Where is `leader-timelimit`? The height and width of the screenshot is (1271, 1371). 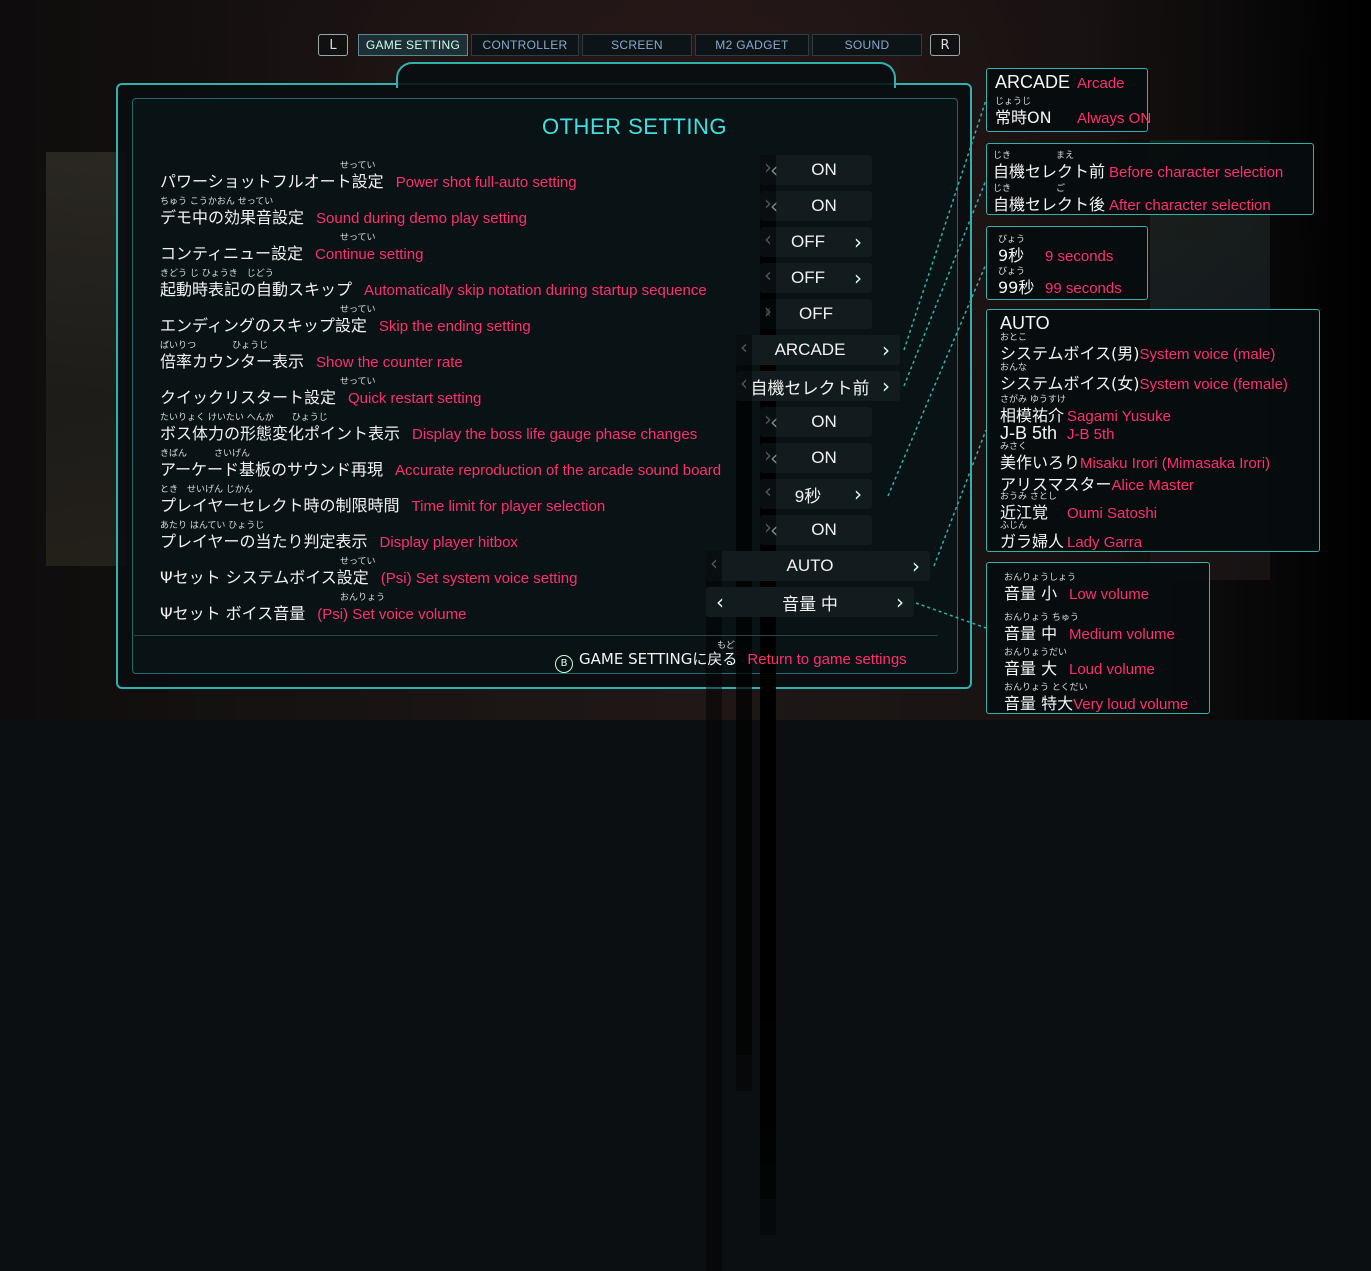
leader-timelimit is located at coordinates (937, 380).